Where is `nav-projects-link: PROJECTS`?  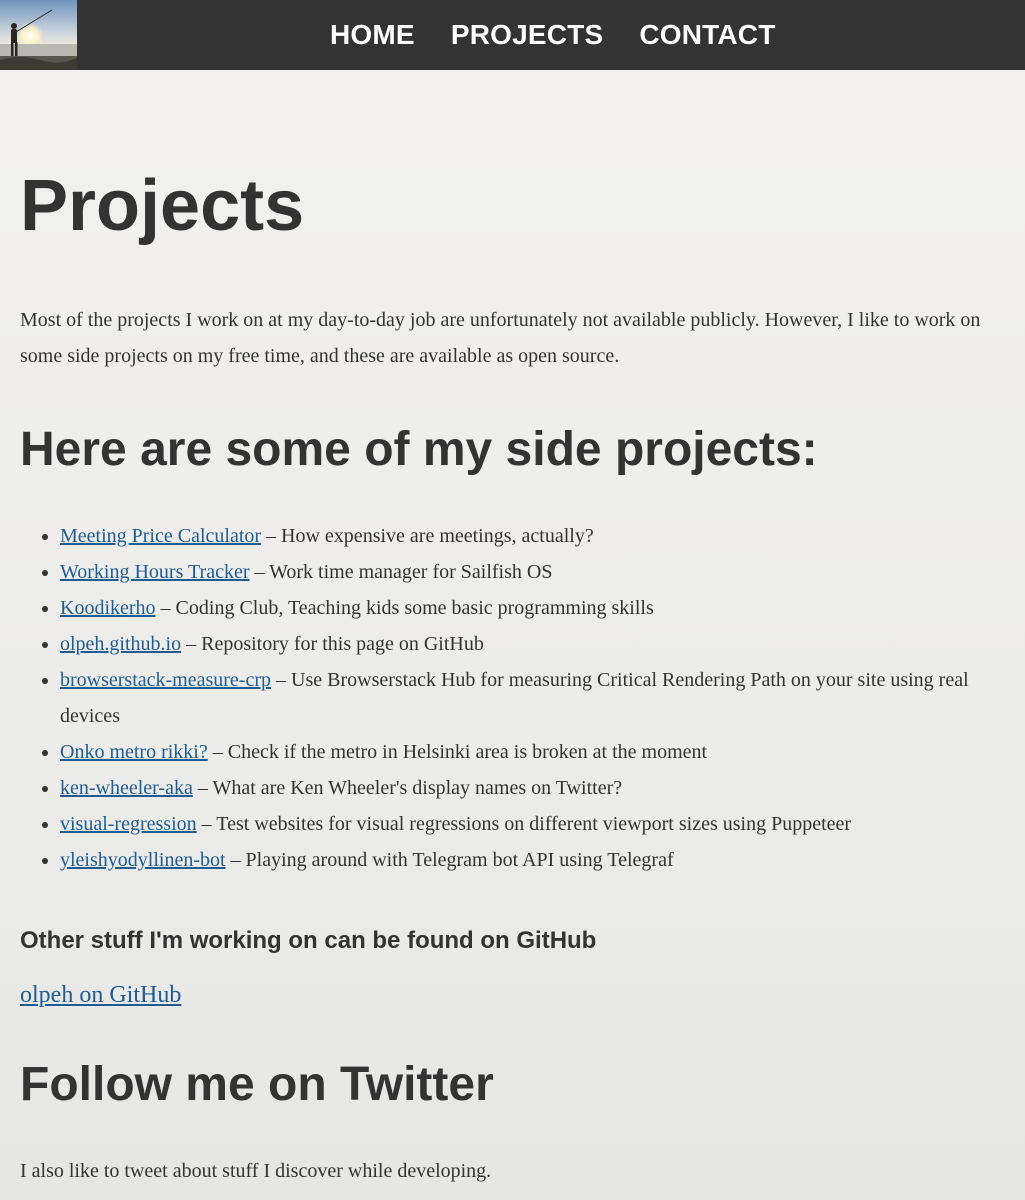 nav-projects-link: PROJECTS is located at coordinates (527, 35).